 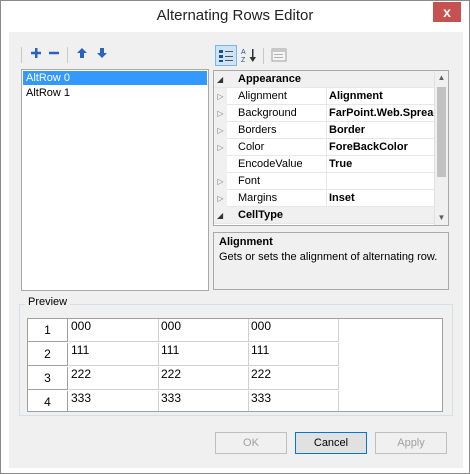 What do you see at coordinates (380, 96) in the screenshot?
I see `property-value: Alignment` at bounding box center [380, 96].